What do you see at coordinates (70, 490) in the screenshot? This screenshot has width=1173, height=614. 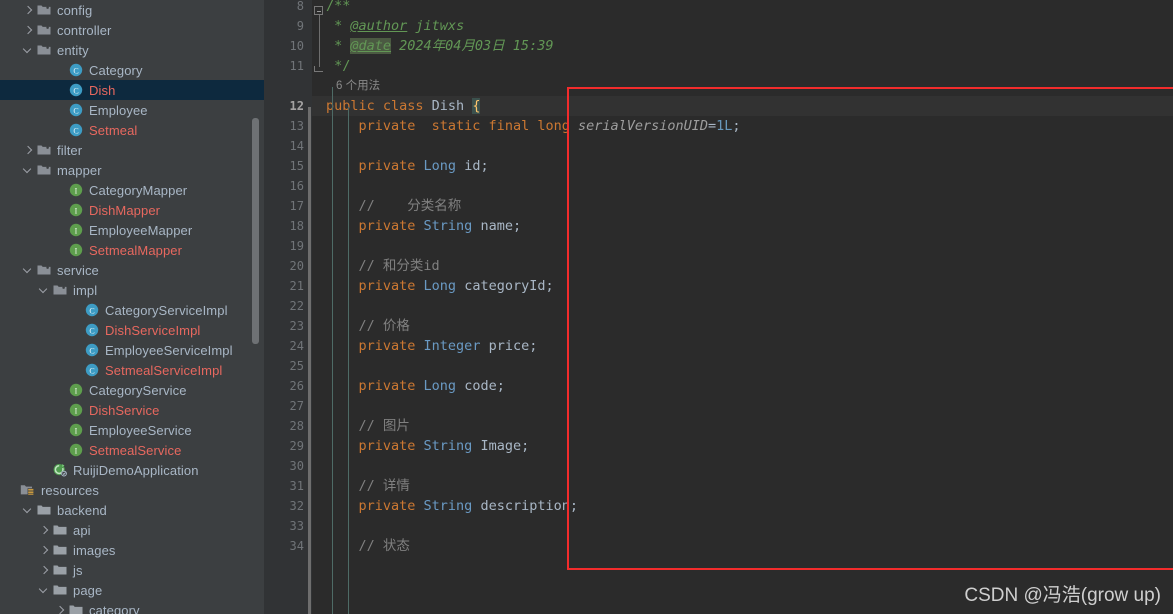 I see `tree-item-label: resources` at bounding box center [70, 490].